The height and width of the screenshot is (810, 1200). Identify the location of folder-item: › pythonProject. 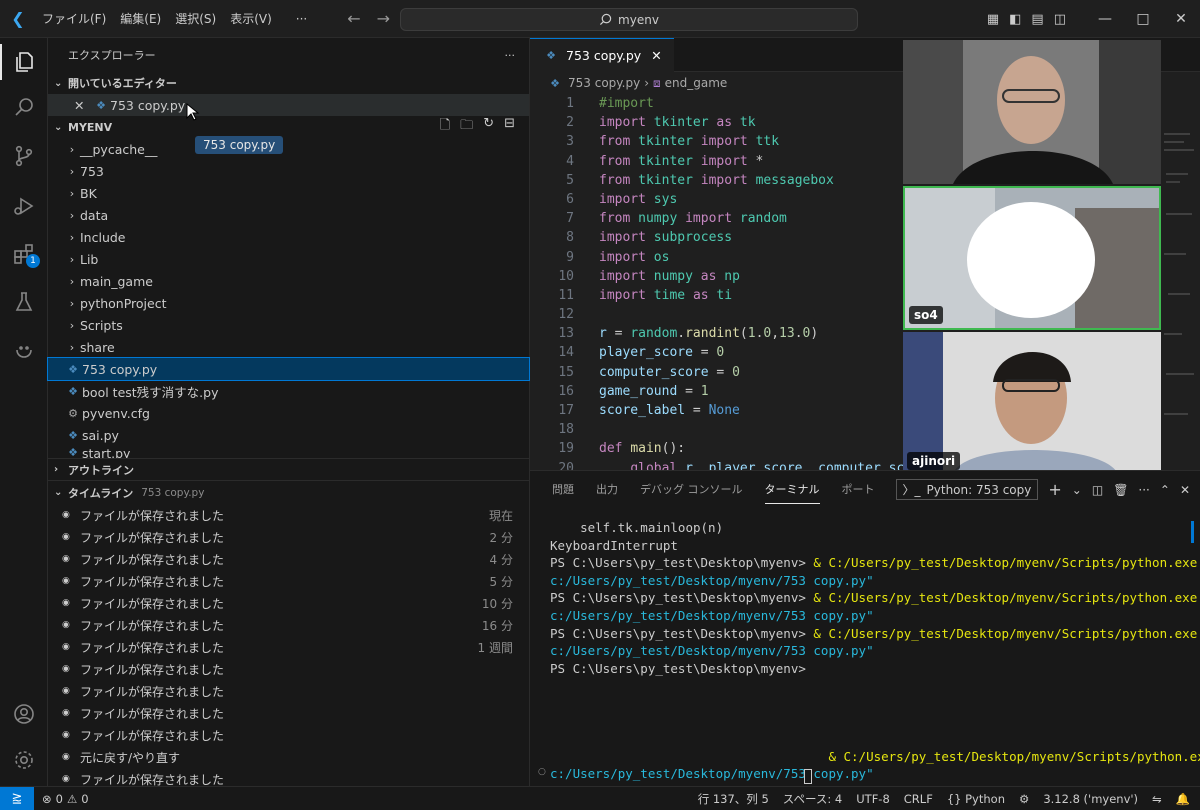
(288, 303).